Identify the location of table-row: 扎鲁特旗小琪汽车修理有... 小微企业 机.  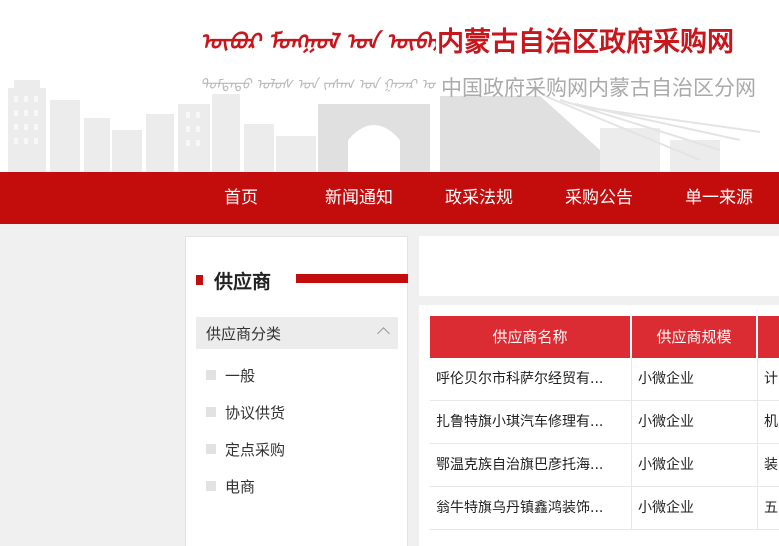
(604, 422).